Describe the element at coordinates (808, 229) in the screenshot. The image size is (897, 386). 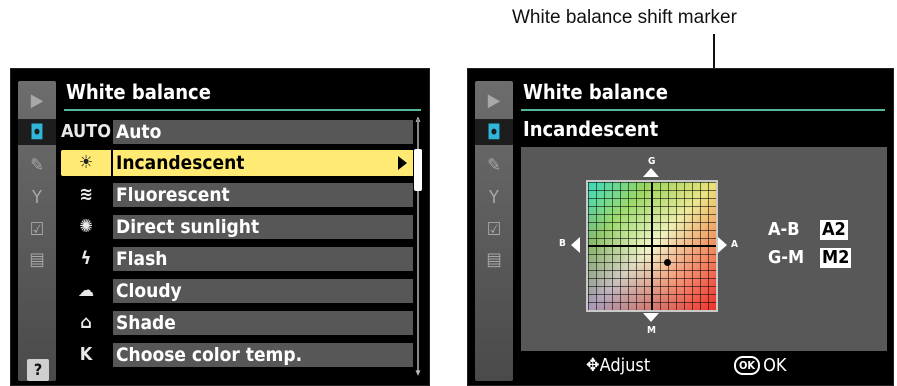
I see `shift-readout-ab: A-B A2` at that location.